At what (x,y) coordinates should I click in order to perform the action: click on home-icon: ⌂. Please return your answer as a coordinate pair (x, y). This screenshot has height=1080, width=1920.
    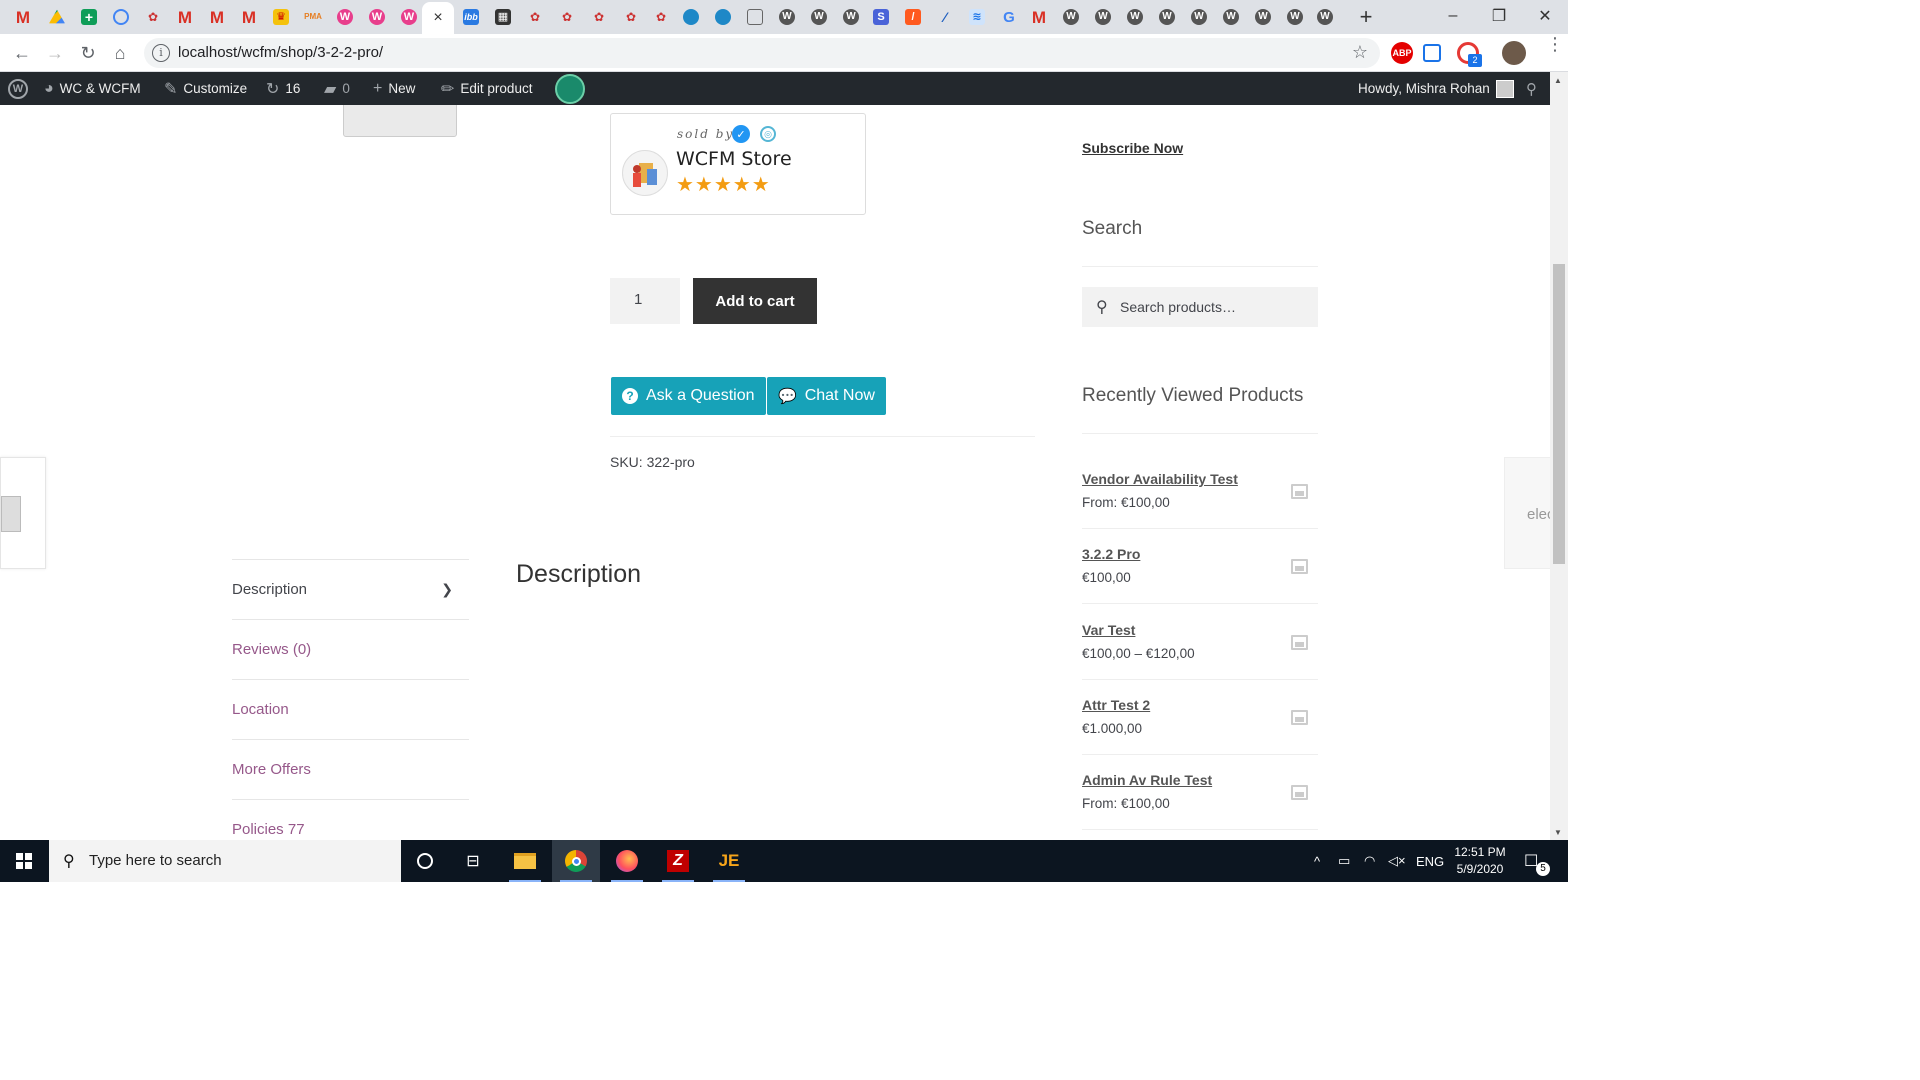
    Looking at the image, I should click on (120, 53).